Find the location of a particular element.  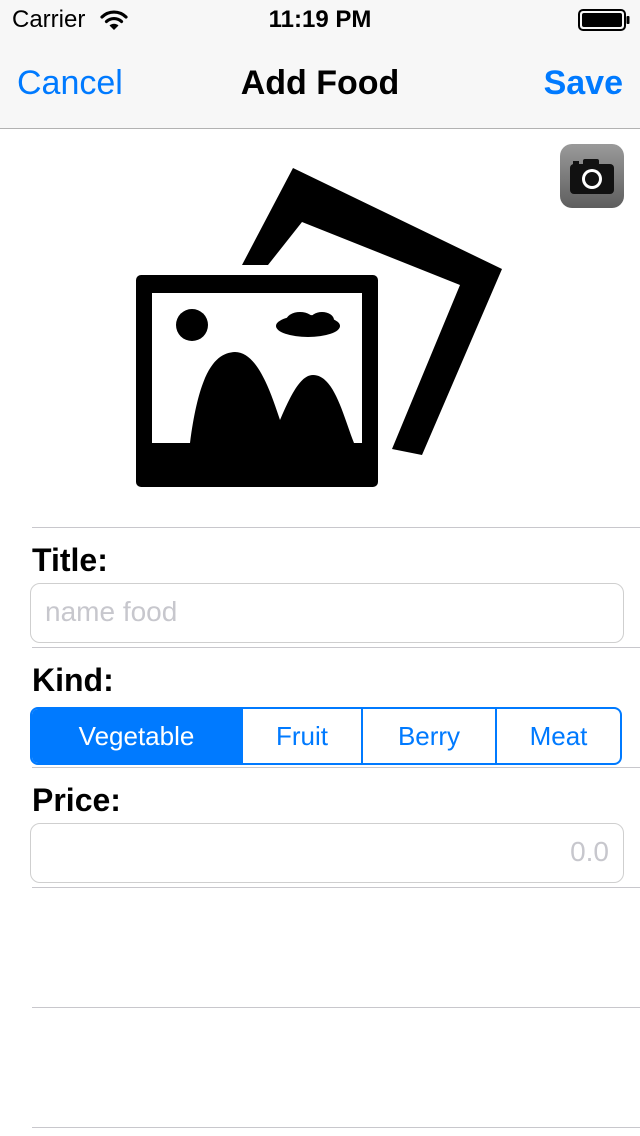

camera-button is located at coordinates (592, 176).